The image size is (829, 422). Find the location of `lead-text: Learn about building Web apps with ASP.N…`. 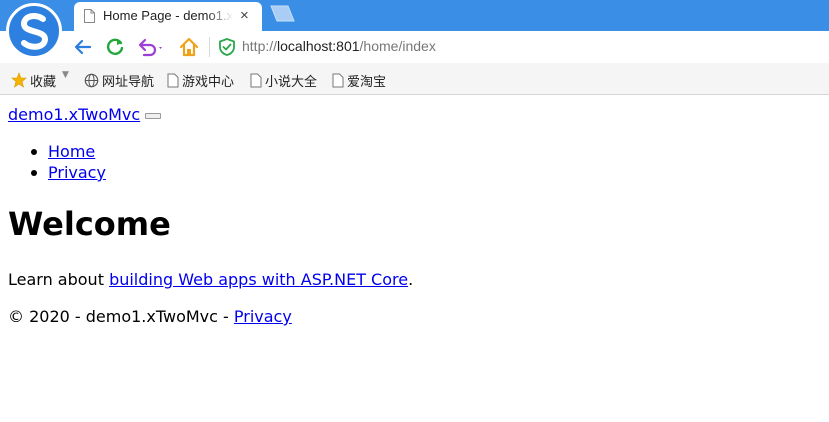

lead-text: Learn about building Web apps with ASP.N… is located at coordinates (210, 280).